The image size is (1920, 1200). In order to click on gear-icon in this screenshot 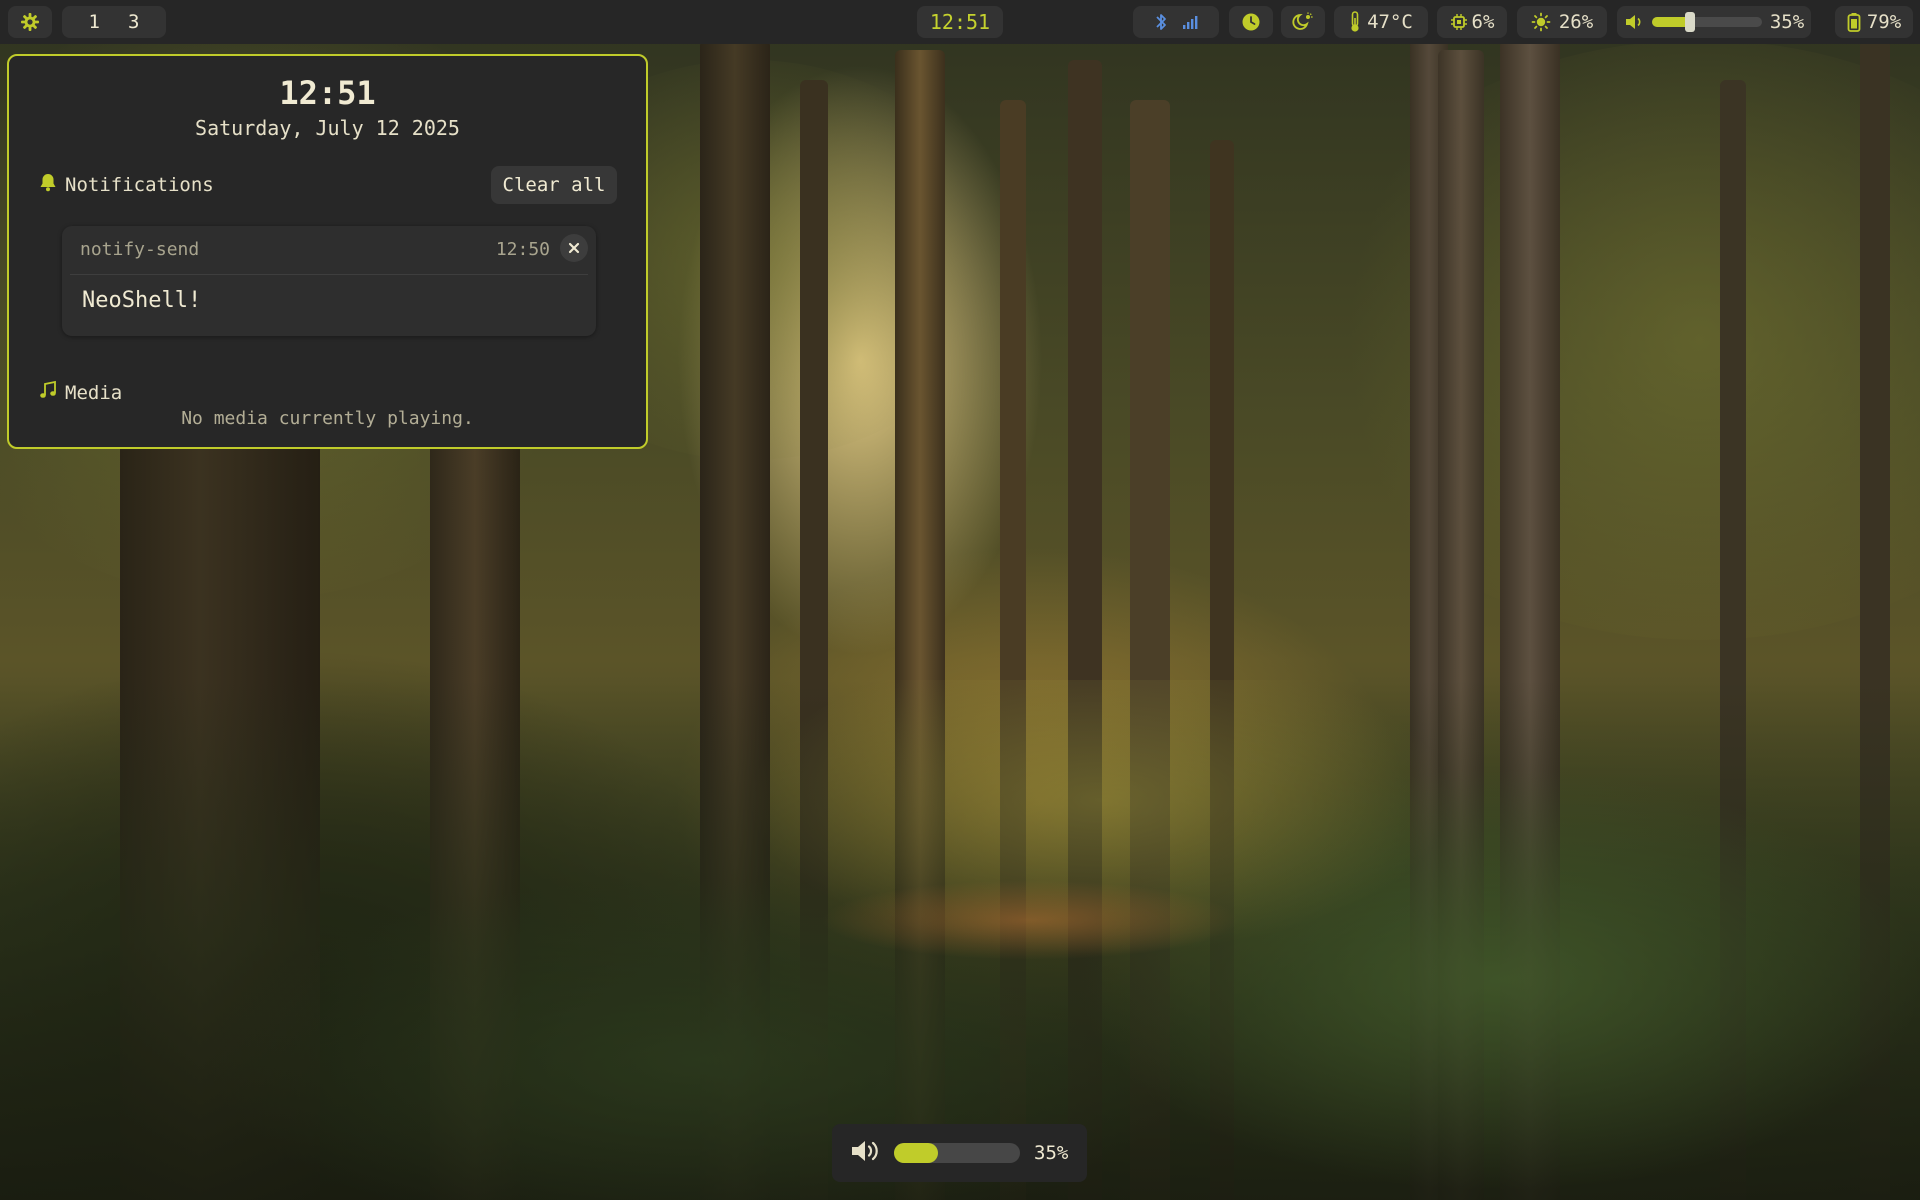, I will do `click(30, 22)`.